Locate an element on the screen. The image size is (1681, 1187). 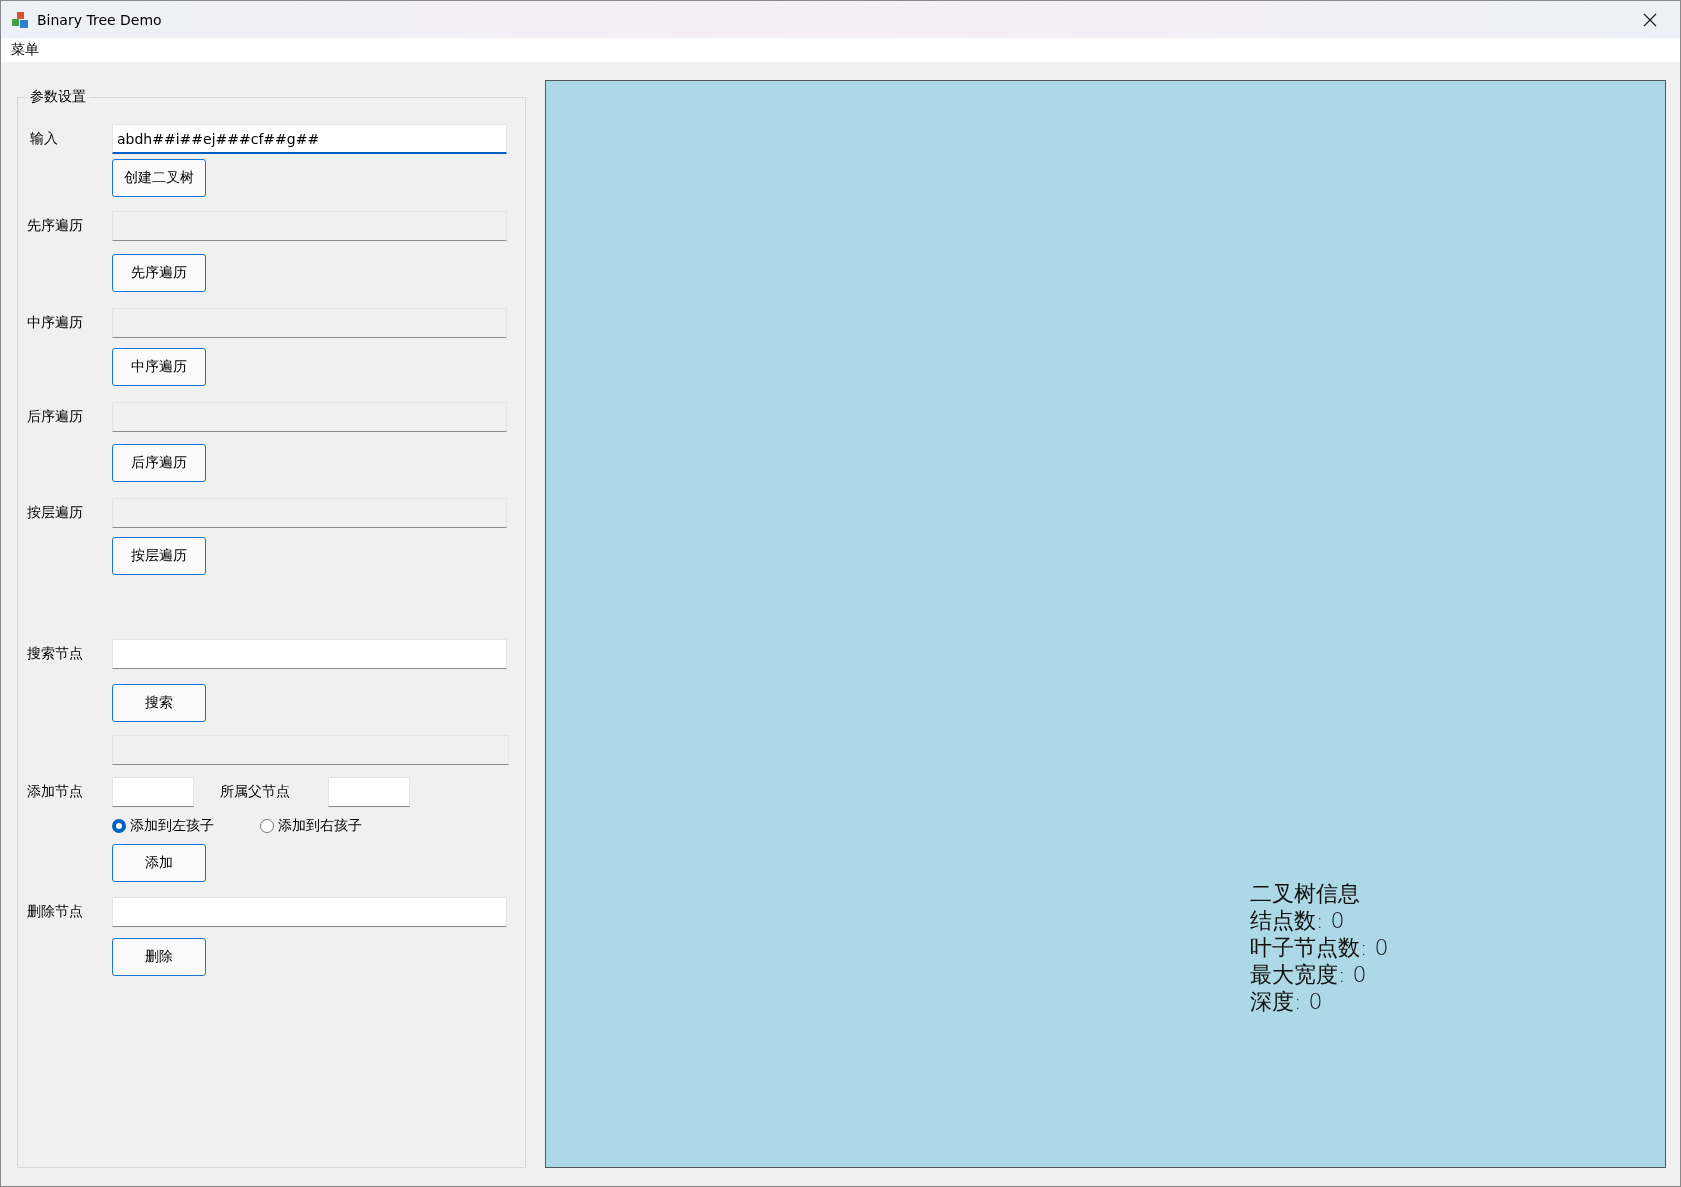
app-cubes-icon is located at coordinates (20, 19).